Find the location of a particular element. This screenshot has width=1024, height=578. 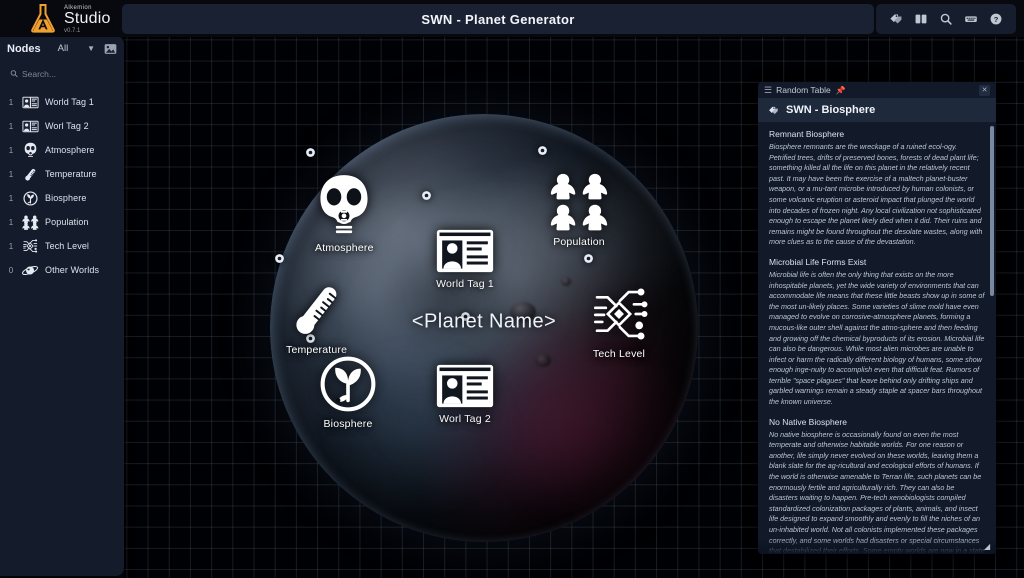

keyboard-icon is located at coordinates (971, 19).